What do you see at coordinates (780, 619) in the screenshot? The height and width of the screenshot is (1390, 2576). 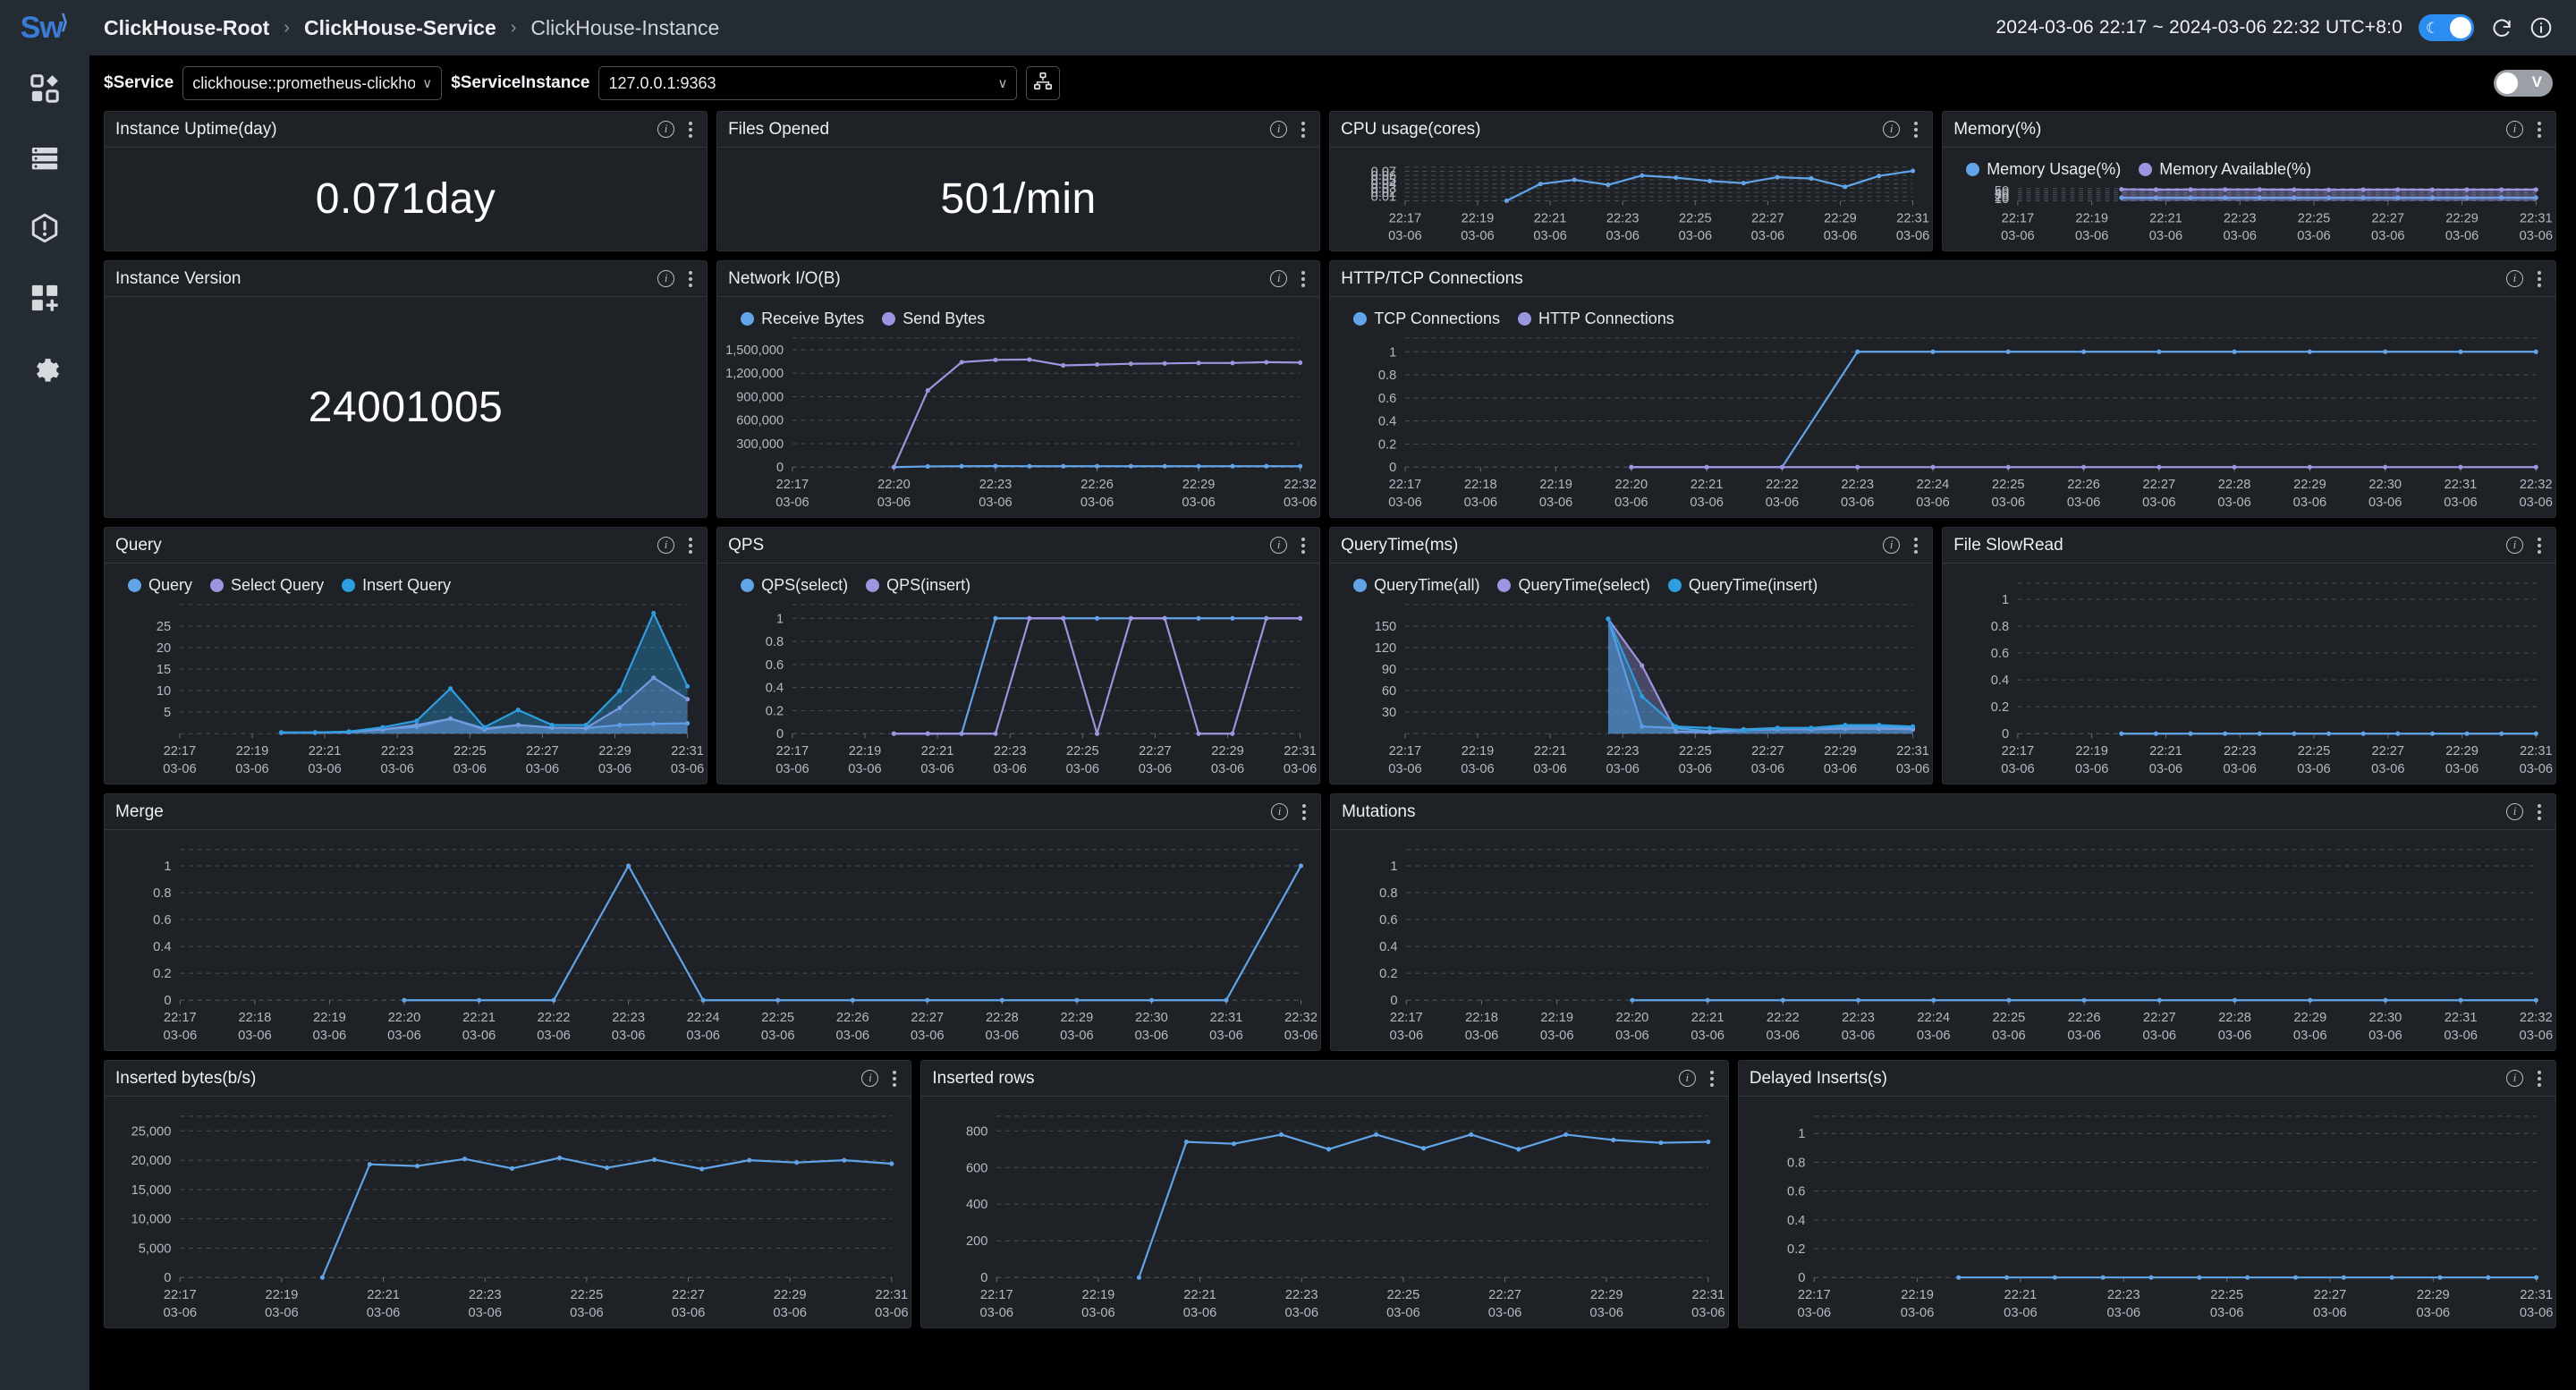 I see `svg-text: 1` at bounding box center [780, 619].